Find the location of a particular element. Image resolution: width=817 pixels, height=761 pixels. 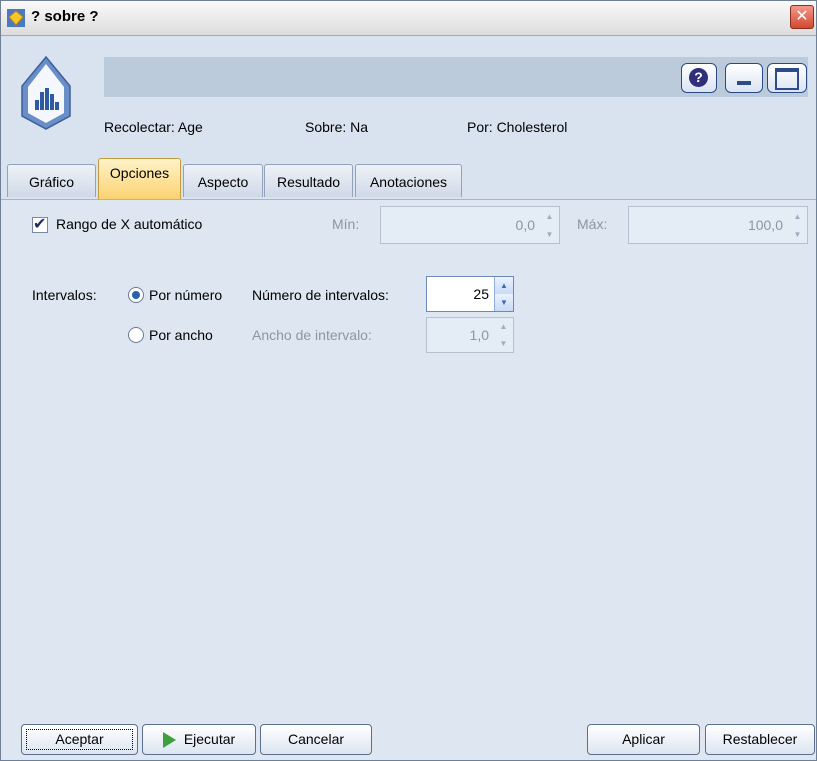

tab-aspecto: Aspecto is located at coordinates (223, 180).